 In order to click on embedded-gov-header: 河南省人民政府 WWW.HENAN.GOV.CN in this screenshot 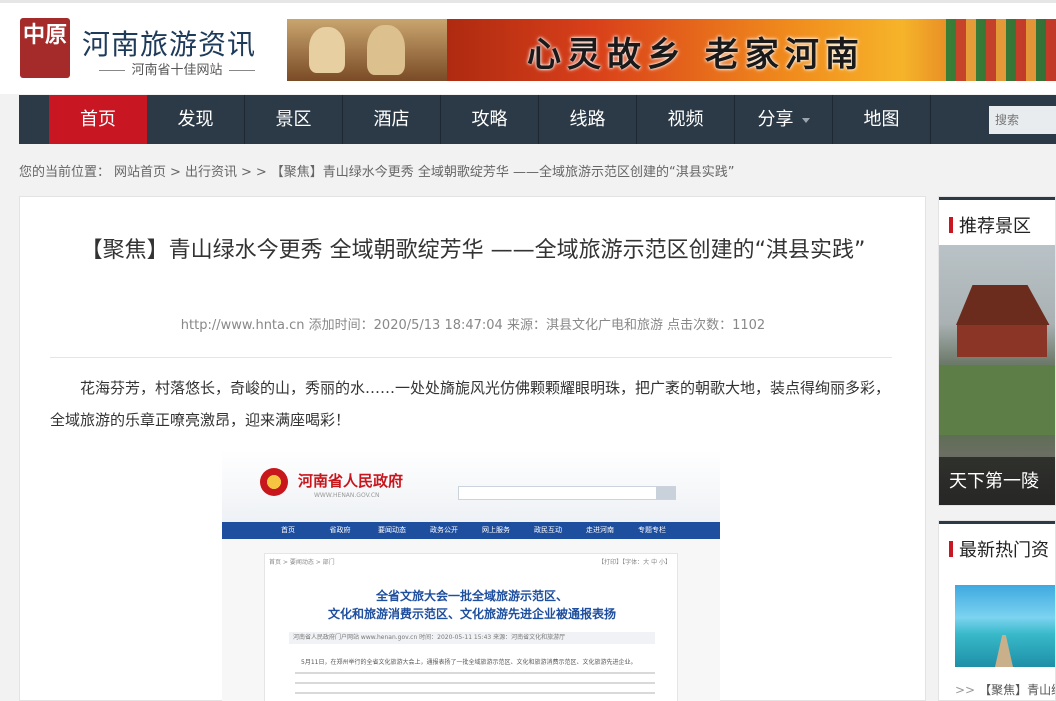, I will do `click(471, 486)`.